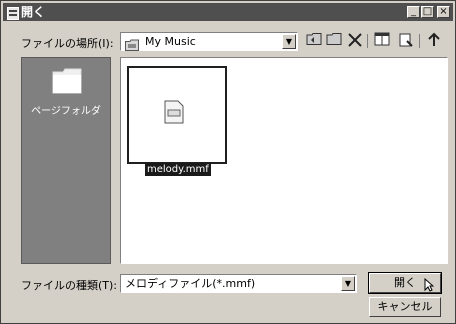 This screenshot has height=324, width=456. I want to click on file-name-label: melody.mmf, so click(178, 169).